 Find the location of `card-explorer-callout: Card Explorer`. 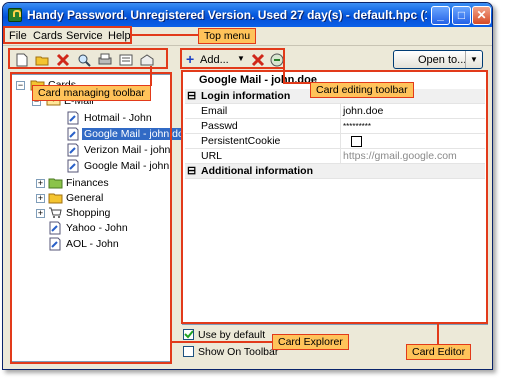

card-explorer-callout: Card Explorer is located at coordinates (310, 342).